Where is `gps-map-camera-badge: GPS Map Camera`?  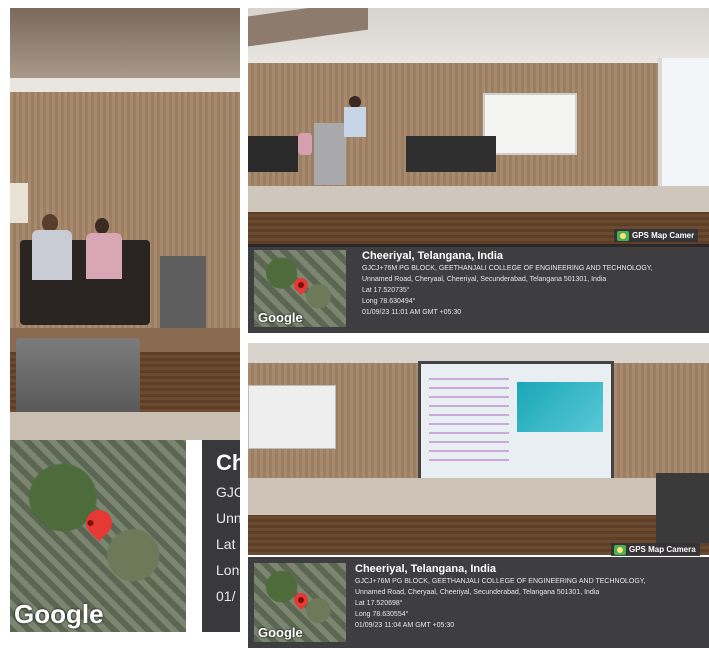
gps-map-camera-badge: GPS Map Camera is located at coordinates (655, 549).